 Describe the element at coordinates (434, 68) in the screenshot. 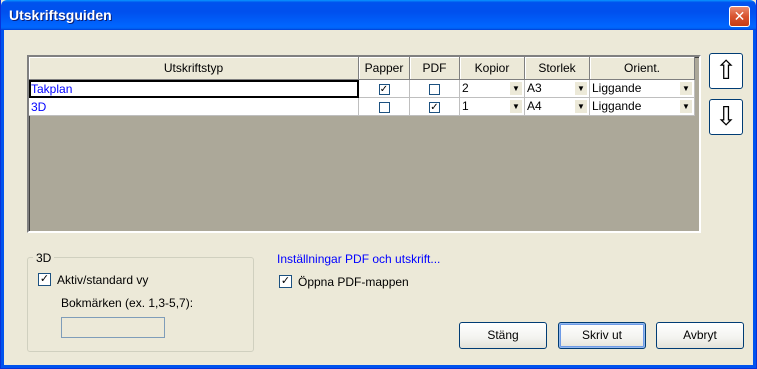

I see `column-header-pdf: PDF` at that location.